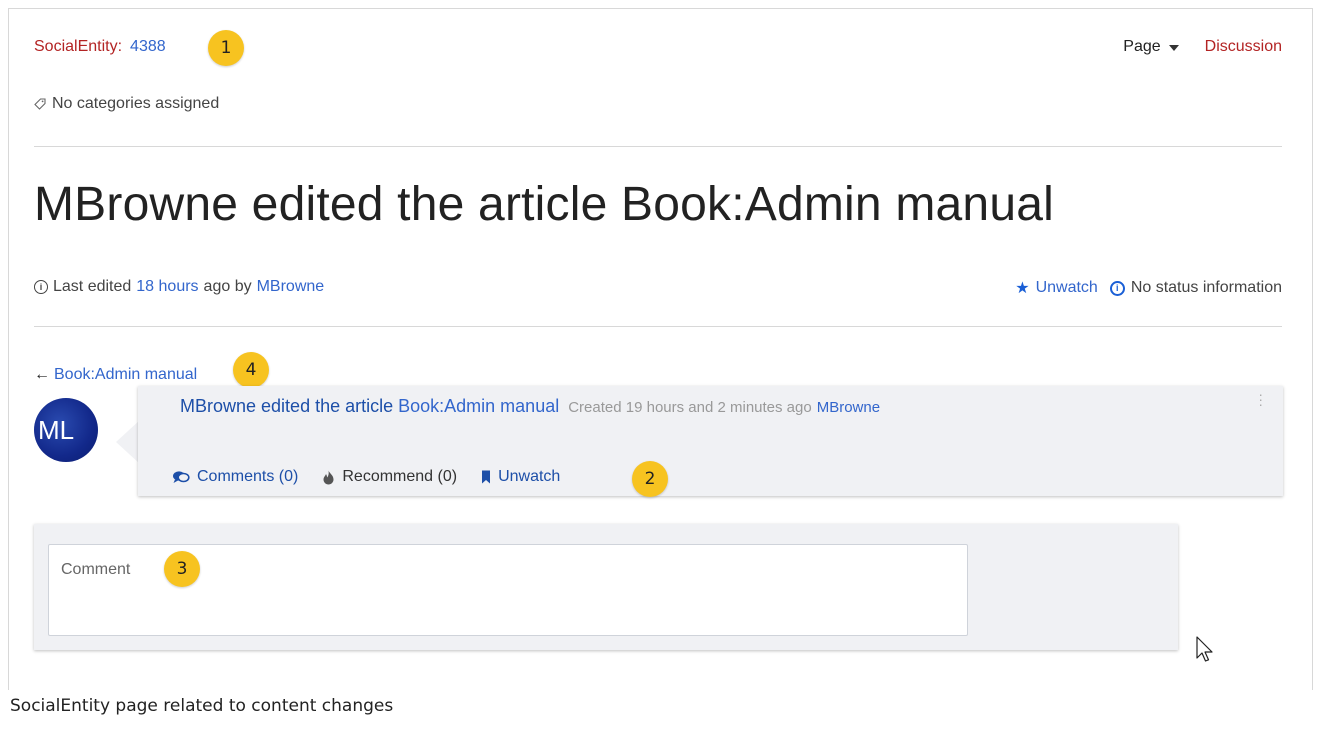  I want to click on namespace-label: SocialEntity:, so click(78, 47).